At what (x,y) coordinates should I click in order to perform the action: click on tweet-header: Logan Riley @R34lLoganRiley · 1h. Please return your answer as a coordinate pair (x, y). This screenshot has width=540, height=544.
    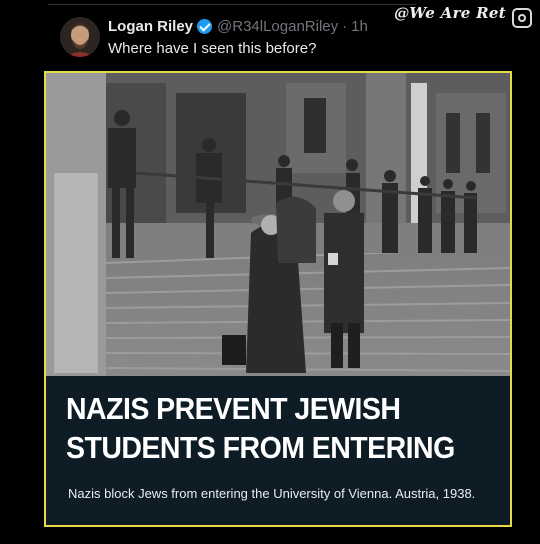
    Looking at the image, I should click on (238, 26).